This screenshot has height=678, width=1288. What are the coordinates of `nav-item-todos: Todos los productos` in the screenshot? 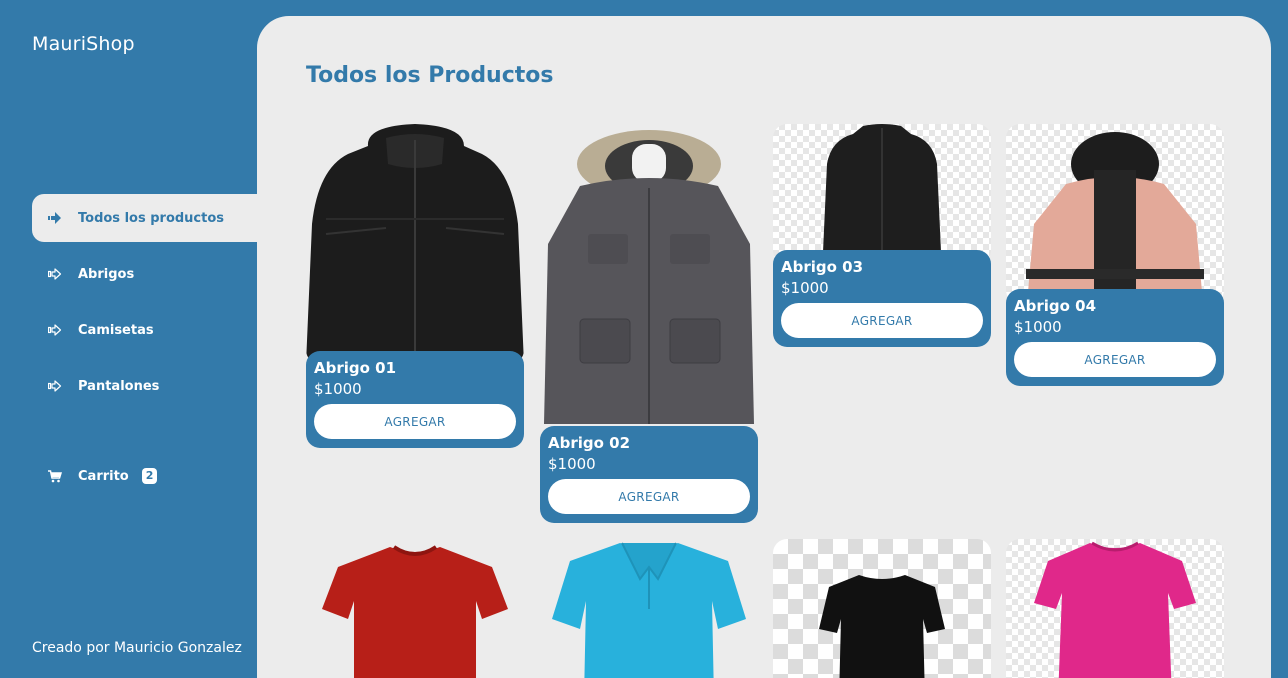 It's located at (144, 218).